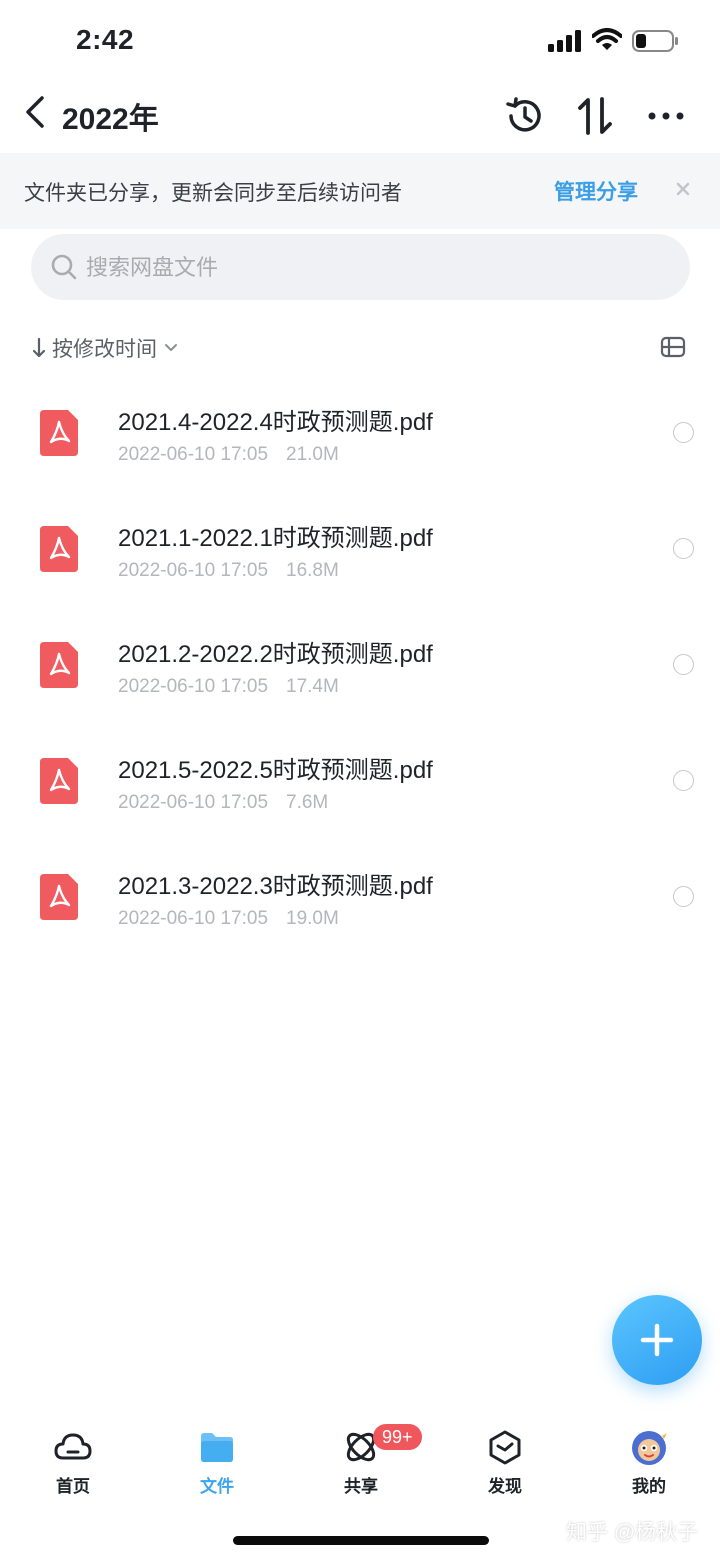 This screenshot has height=1558, width=720. I want to click on signal-icon, so click(564, 41).